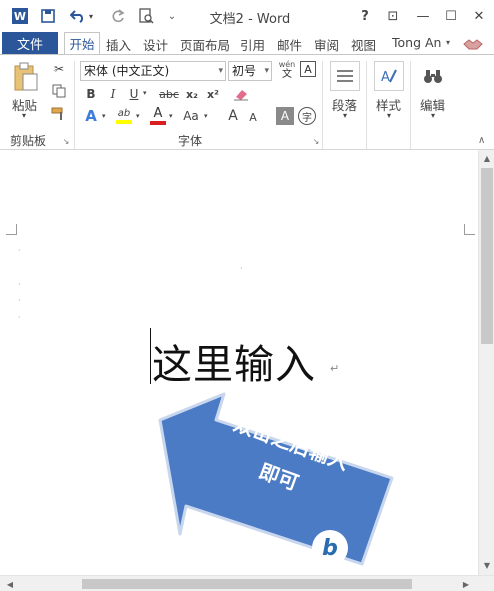 This screenshot has height=591, width=494. I want to click on font-color-button: A, so click(158, 116).